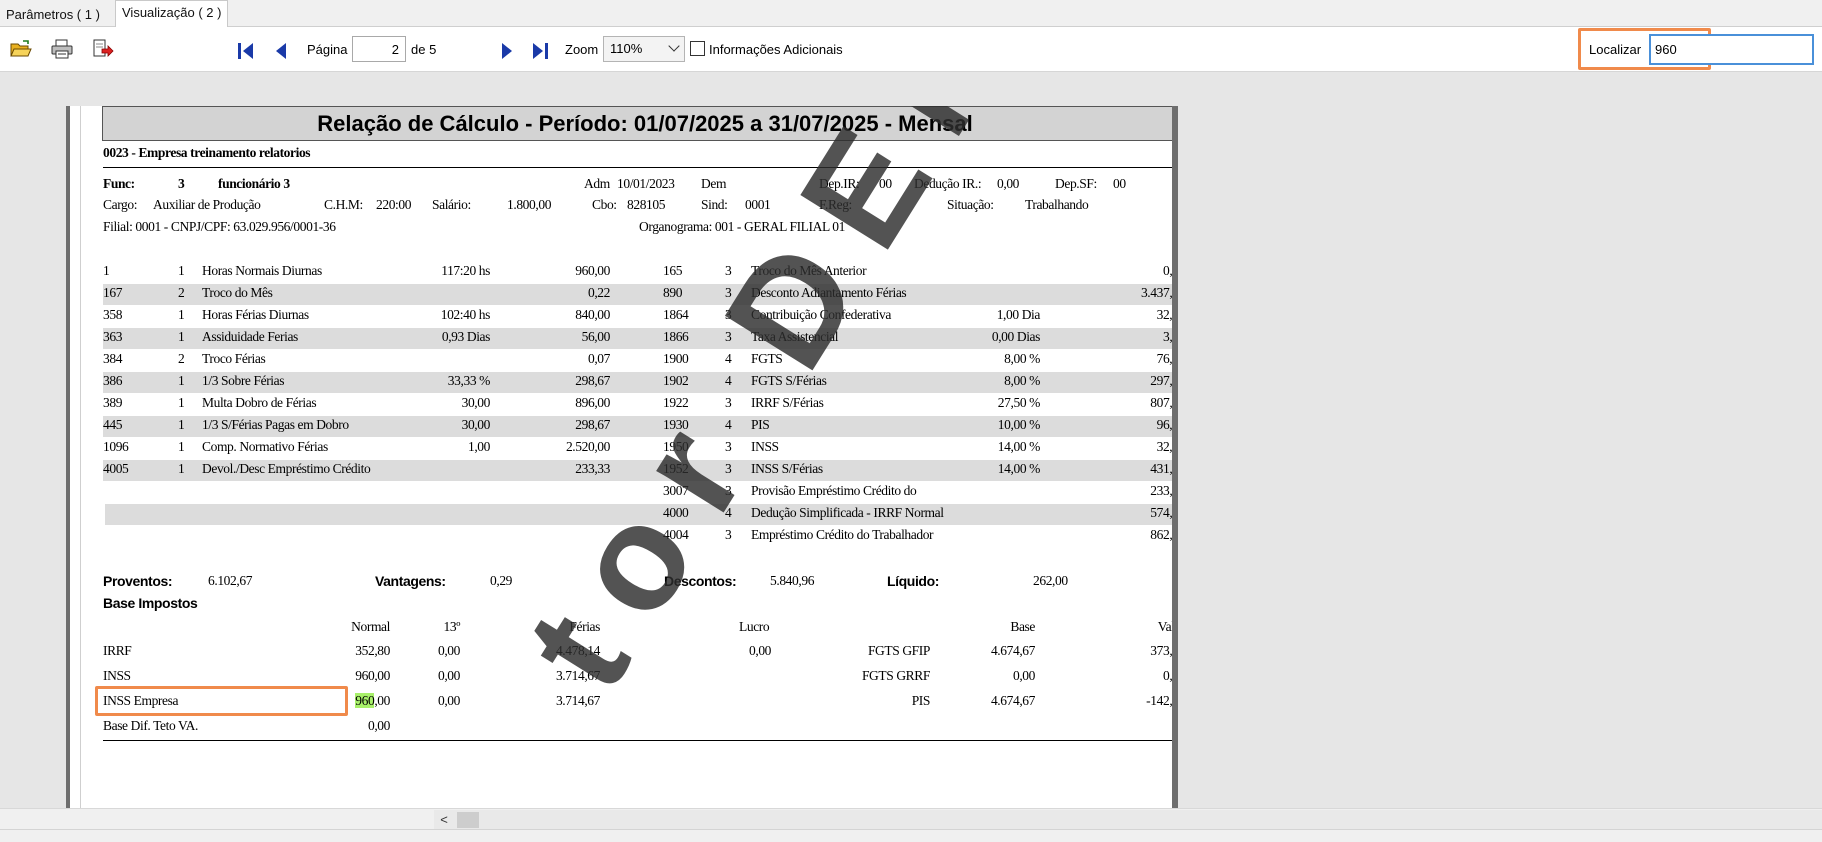 The image size is (1822, 842). Describe the element at coordinates (246, 51) in the screenshot. I see `first-page-icon` at that location.